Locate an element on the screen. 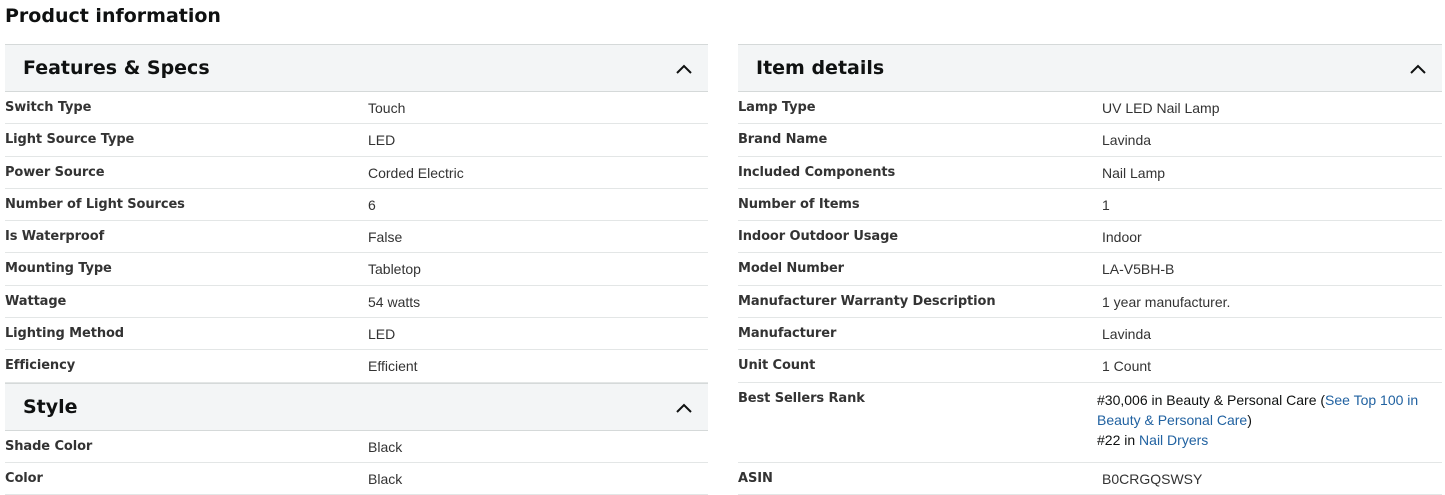 Image resolution: width=1445 pixels, height=495 pixels. spec-value: Indoor is located at coordinates (1122, 237).